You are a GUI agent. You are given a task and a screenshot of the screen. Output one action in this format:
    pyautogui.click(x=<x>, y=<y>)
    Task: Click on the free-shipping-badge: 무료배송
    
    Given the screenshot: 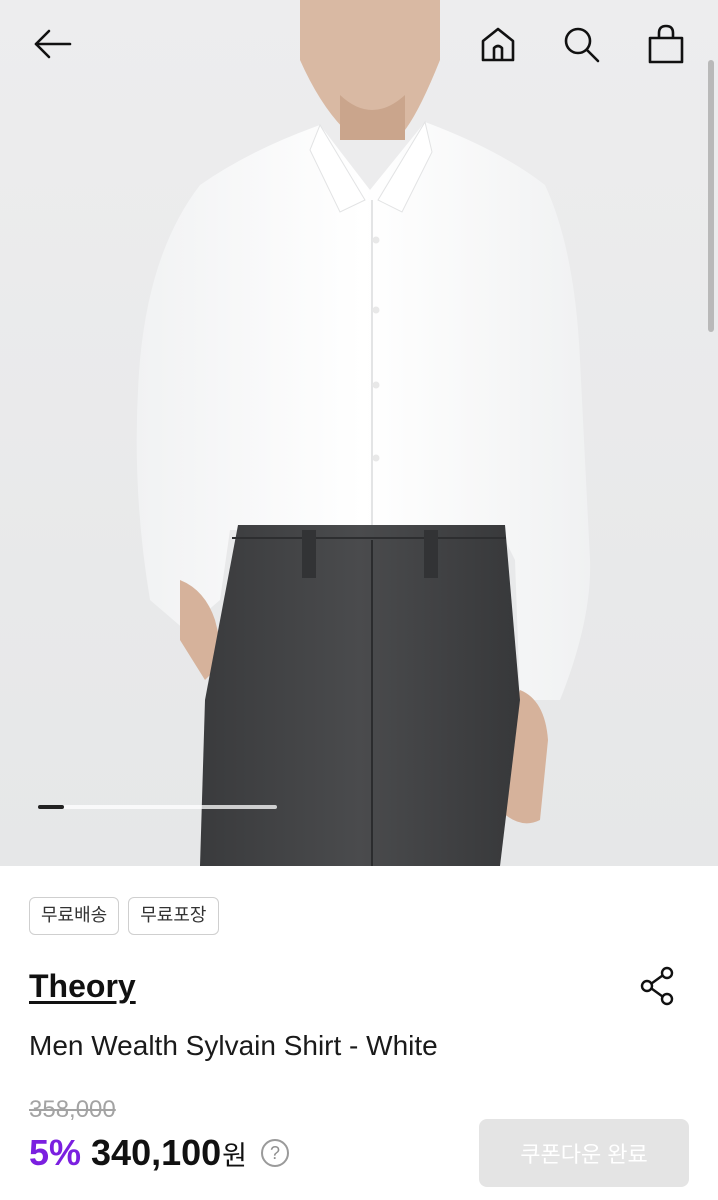 What is the action you would take?
    pyautogui.click(x=74, y=916)
    